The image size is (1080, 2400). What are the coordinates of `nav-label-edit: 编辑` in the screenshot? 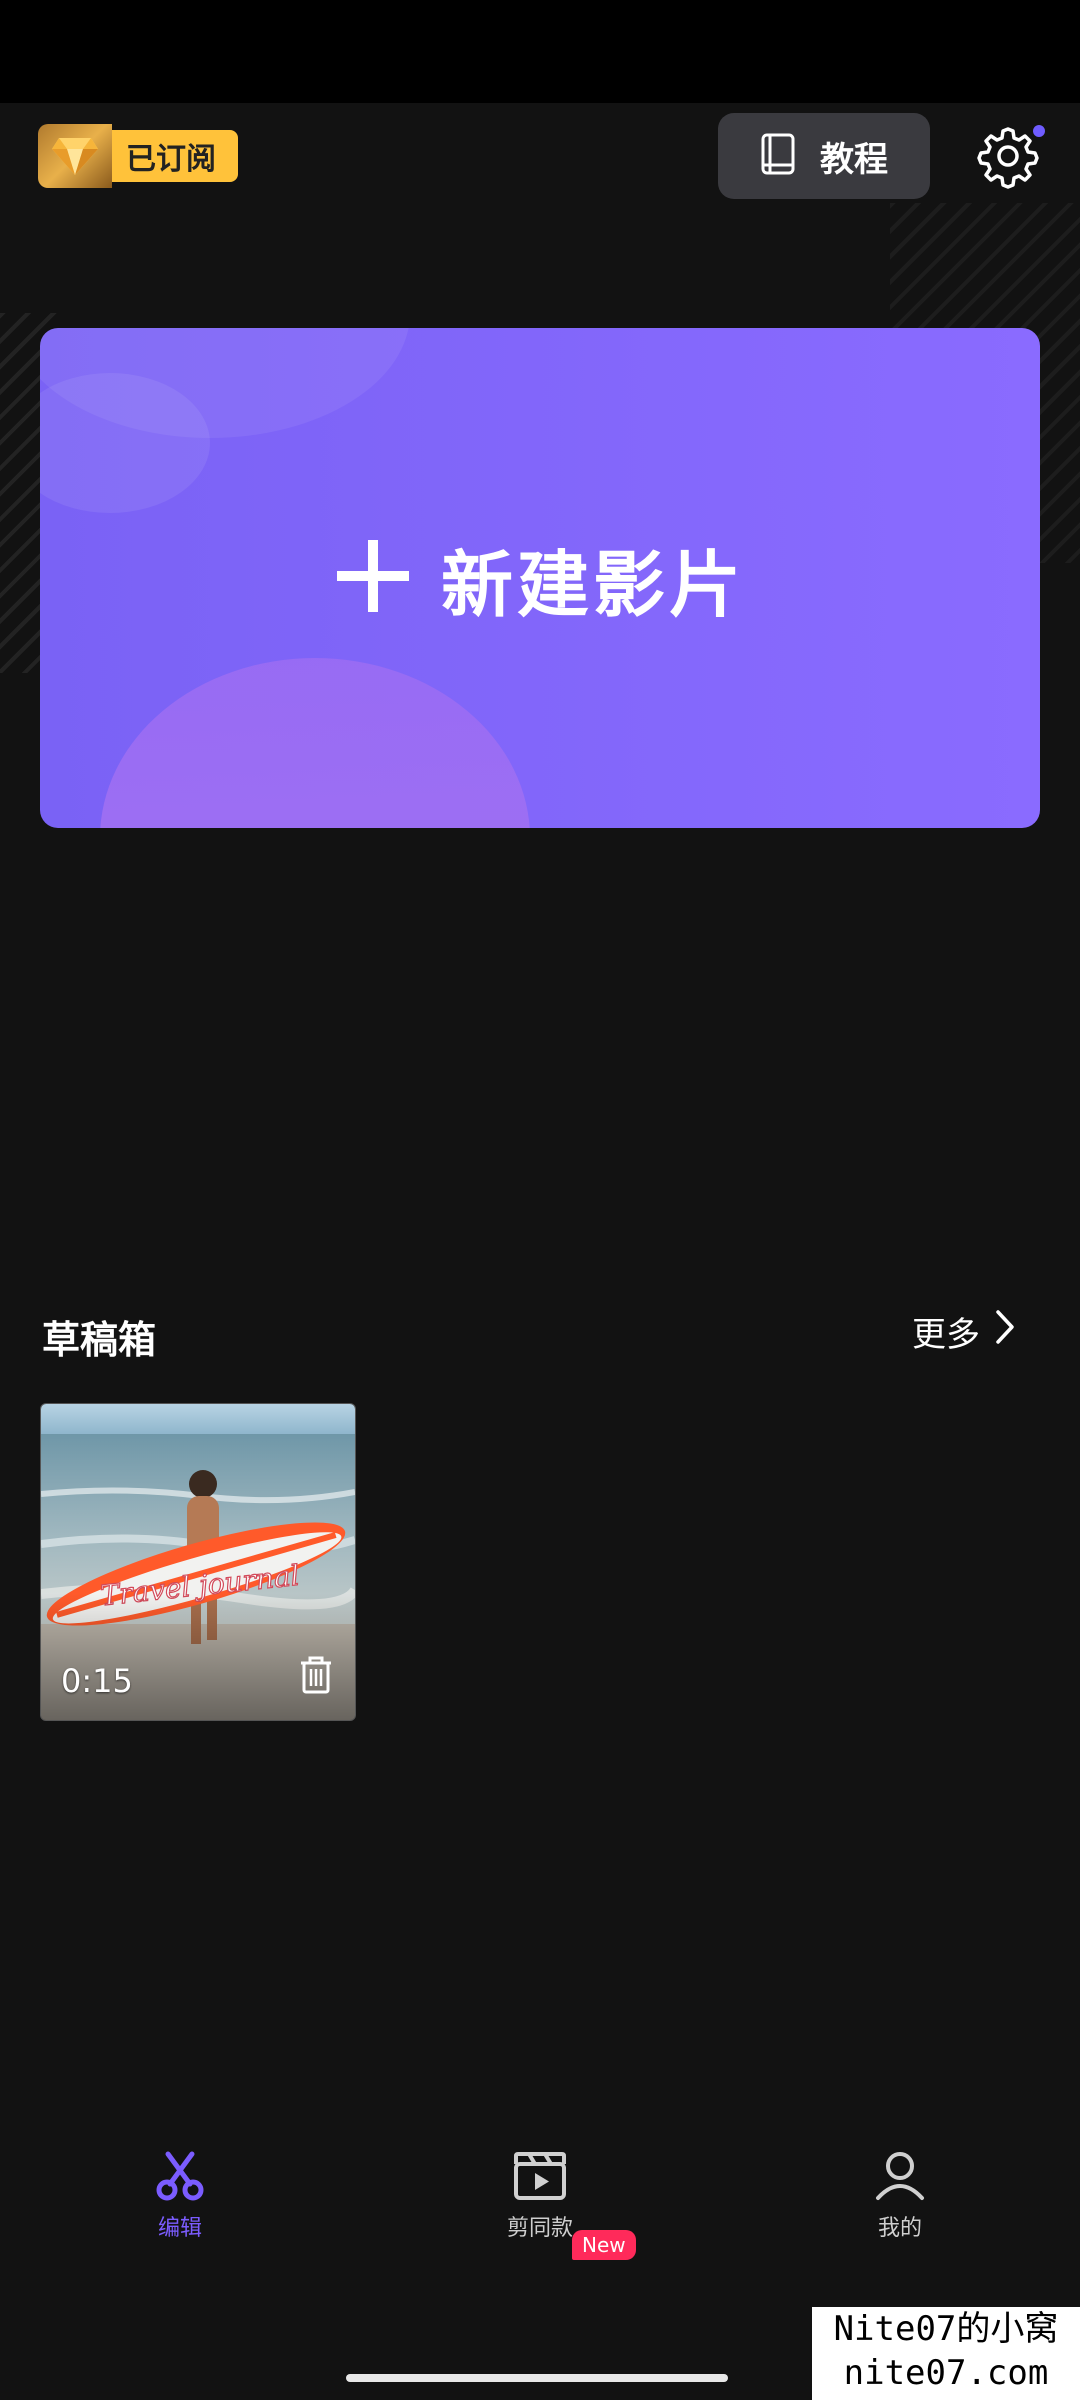 It's located at (179, 2228).